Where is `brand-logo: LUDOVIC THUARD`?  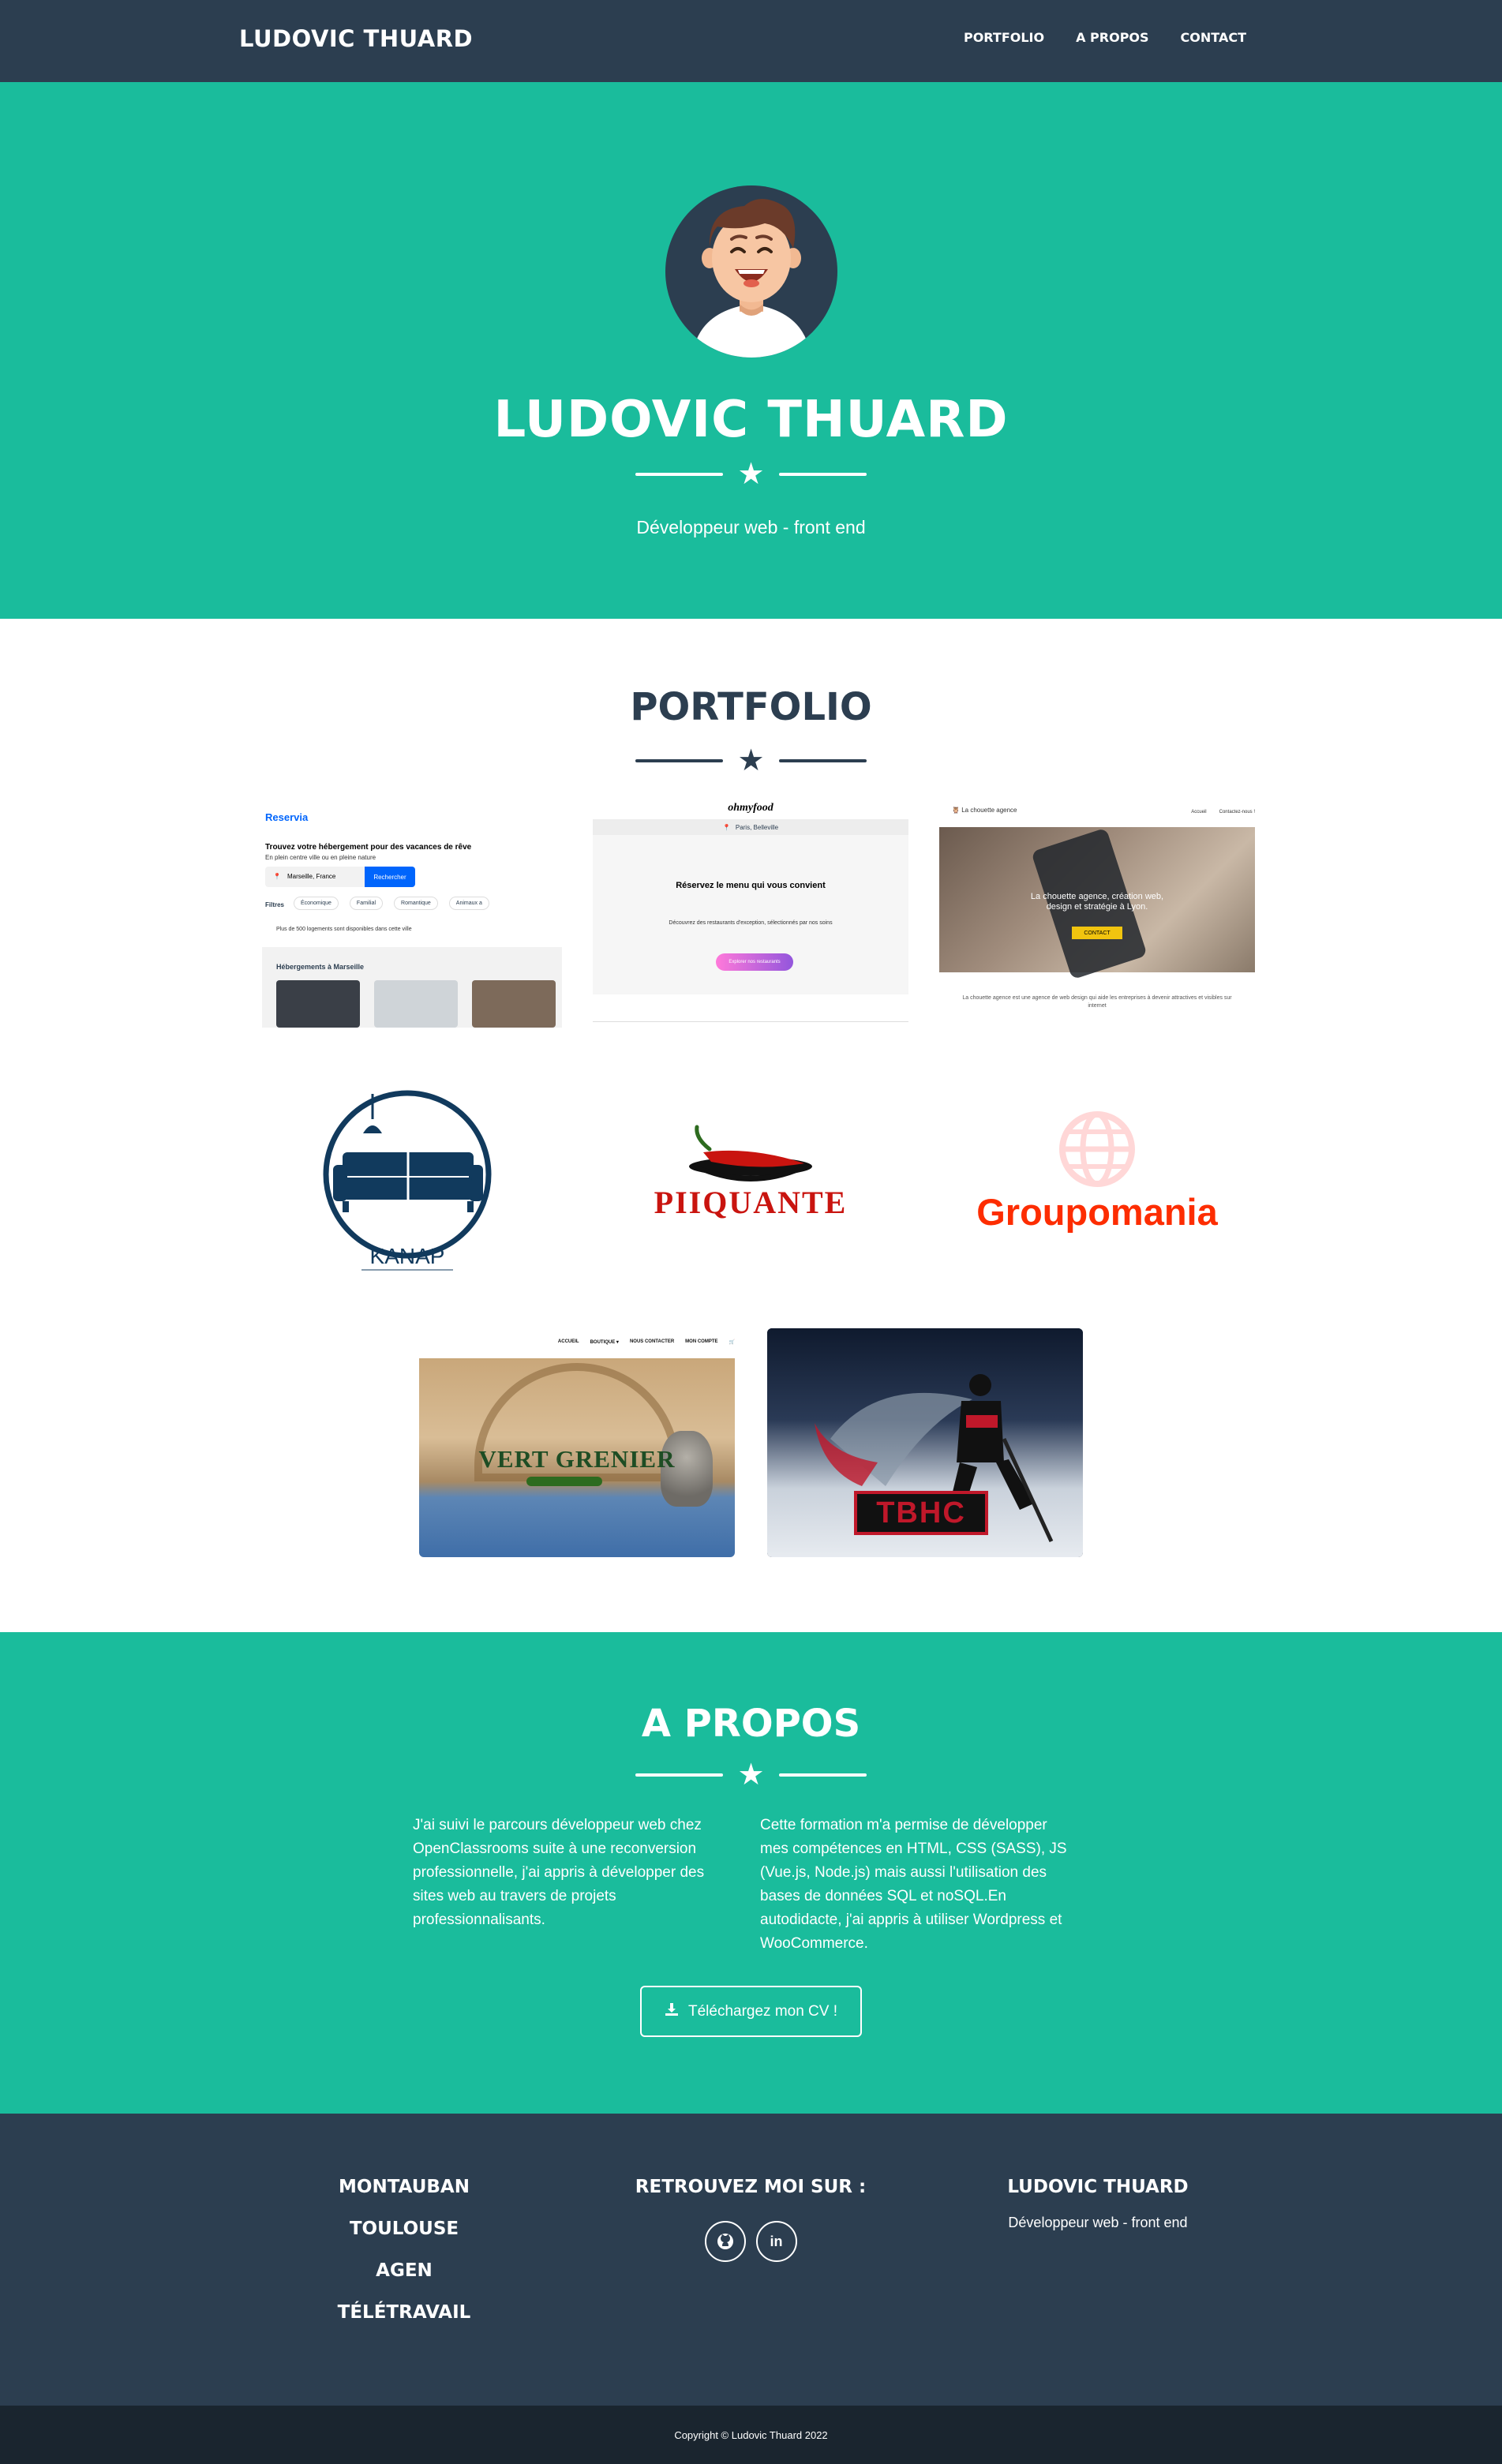
brand-logo: LUDOVIC THUARD is located at coordinates (356, 38).